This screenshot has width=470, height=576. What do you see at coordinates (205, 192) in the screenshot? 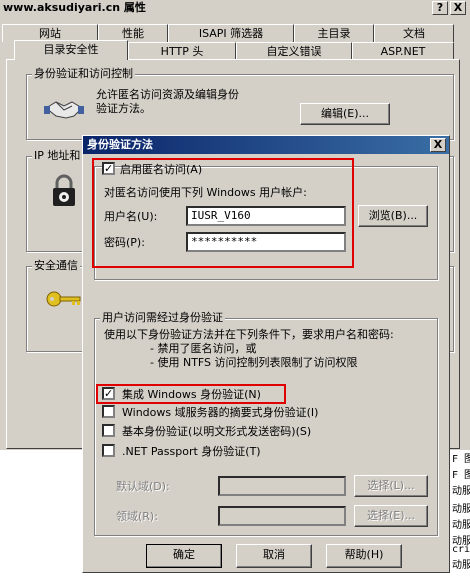
I see `anonymous-account-description: 对匿名访问使用下列 Windows 用户帐户:` at bounding box center [205, 192].